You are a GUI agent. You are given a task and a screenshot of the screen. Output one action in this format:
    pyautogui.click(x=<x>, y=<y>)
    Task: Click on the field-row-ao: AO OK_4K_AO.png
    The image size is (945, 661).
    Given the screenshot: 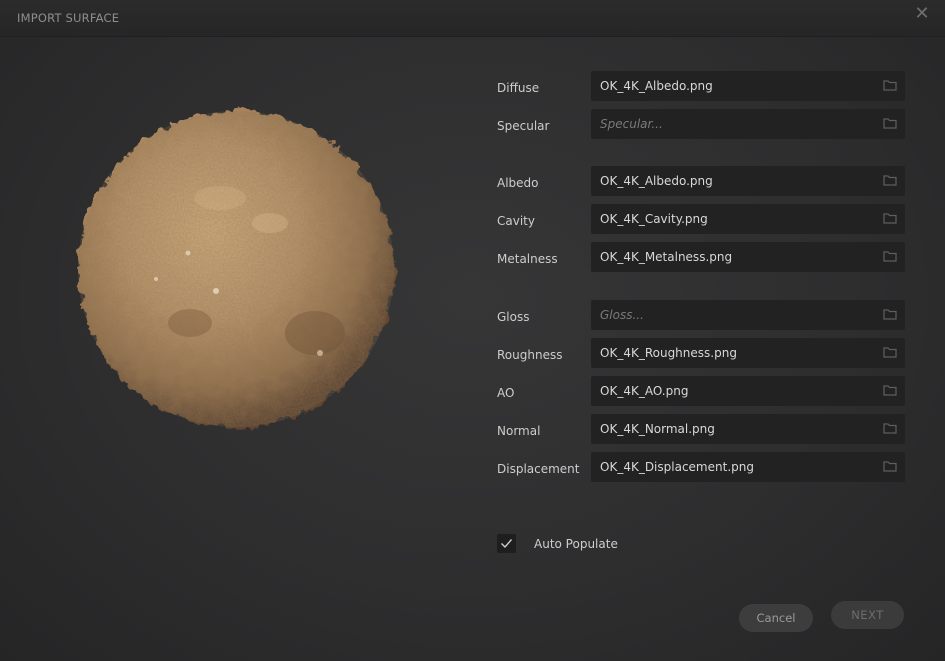 What is the action you would take?
    pyautogui.click(x=701, y=391)
    